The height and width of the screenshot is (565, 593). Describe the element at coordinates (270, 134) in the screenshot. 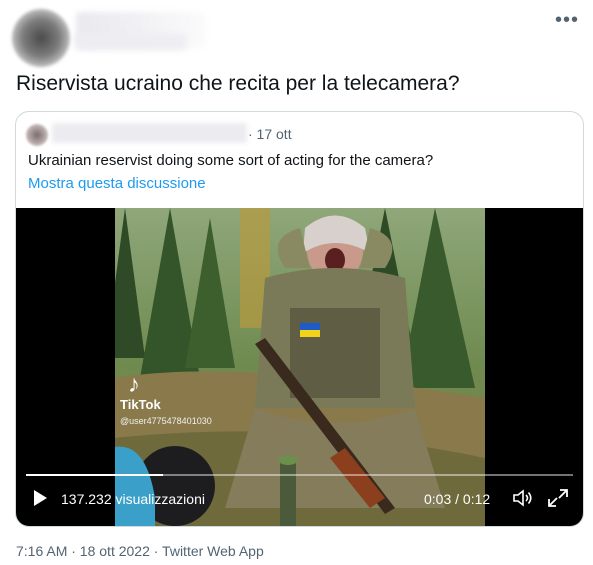

I see `quoted-tweet-date: · 17 ott` at that location.